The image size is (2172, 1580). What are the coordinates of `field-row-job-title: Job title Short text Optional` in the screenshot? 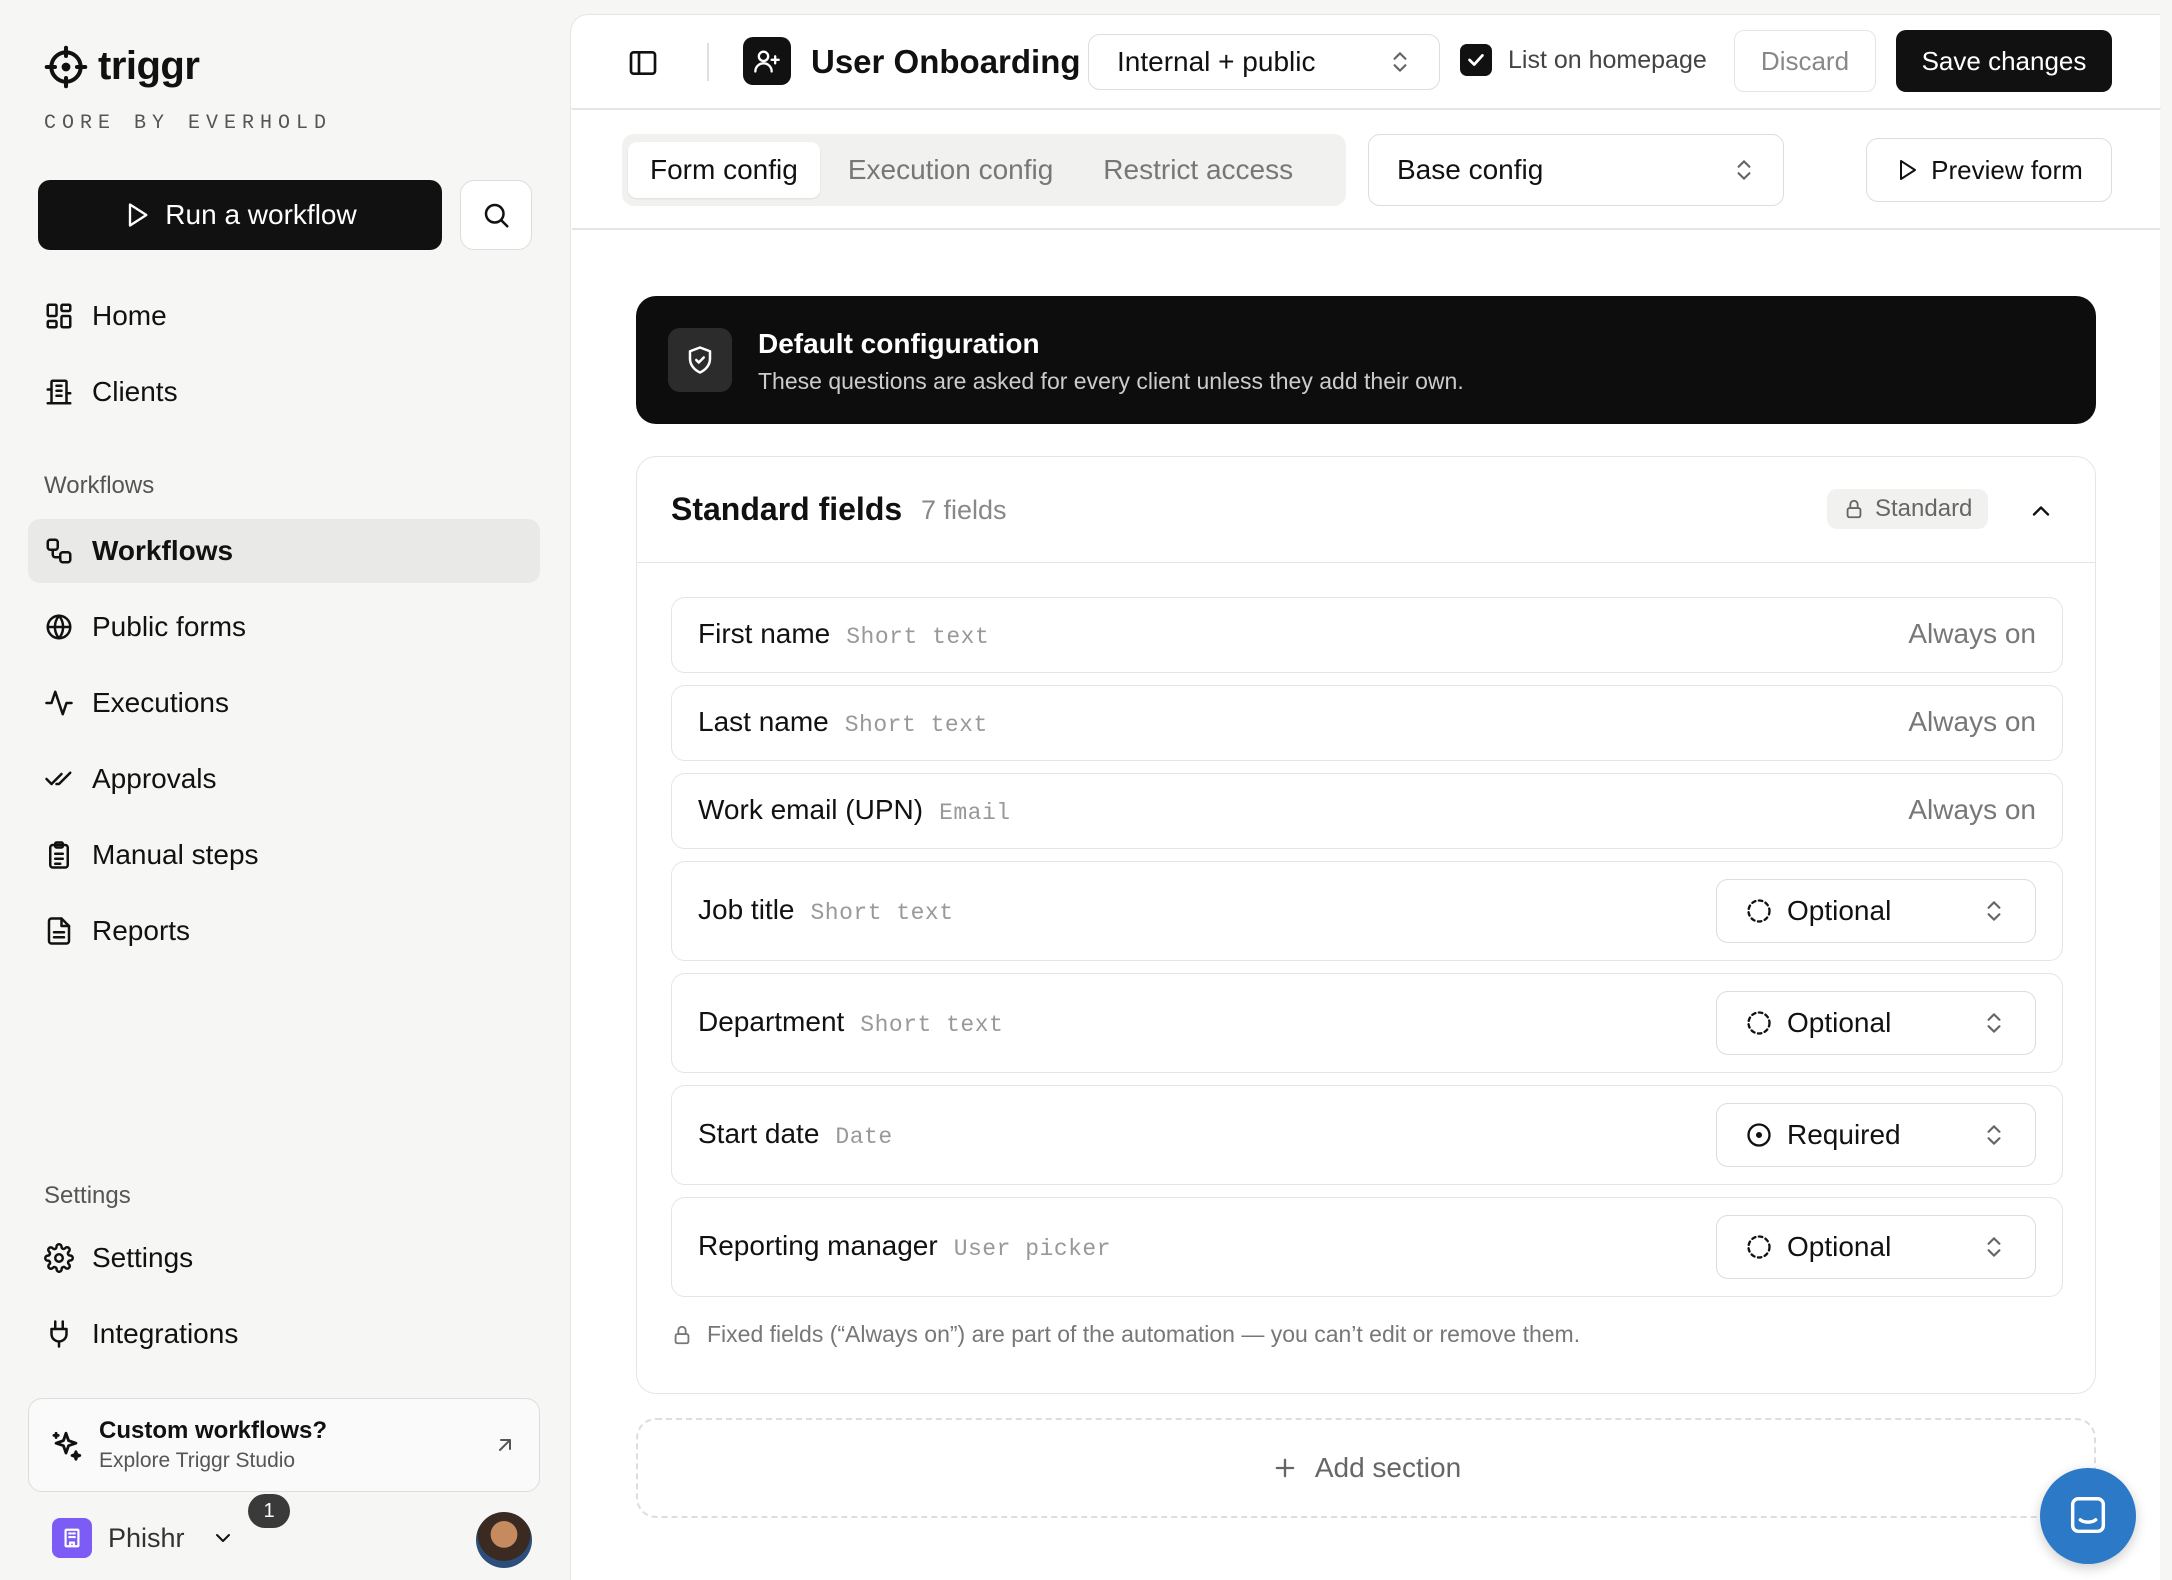 It's located at (1367, 911).